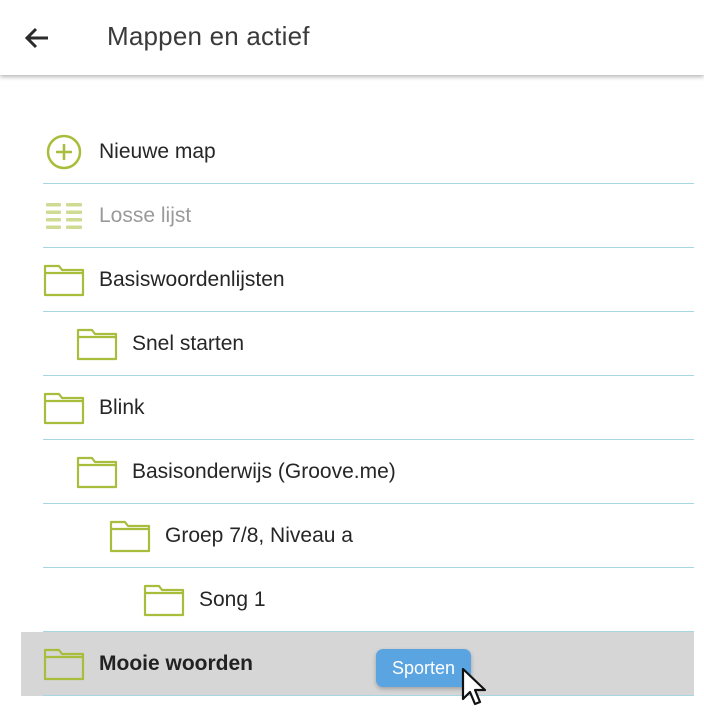  I want to click on top-app-bar: Mappen en actief, so click(352, 37).